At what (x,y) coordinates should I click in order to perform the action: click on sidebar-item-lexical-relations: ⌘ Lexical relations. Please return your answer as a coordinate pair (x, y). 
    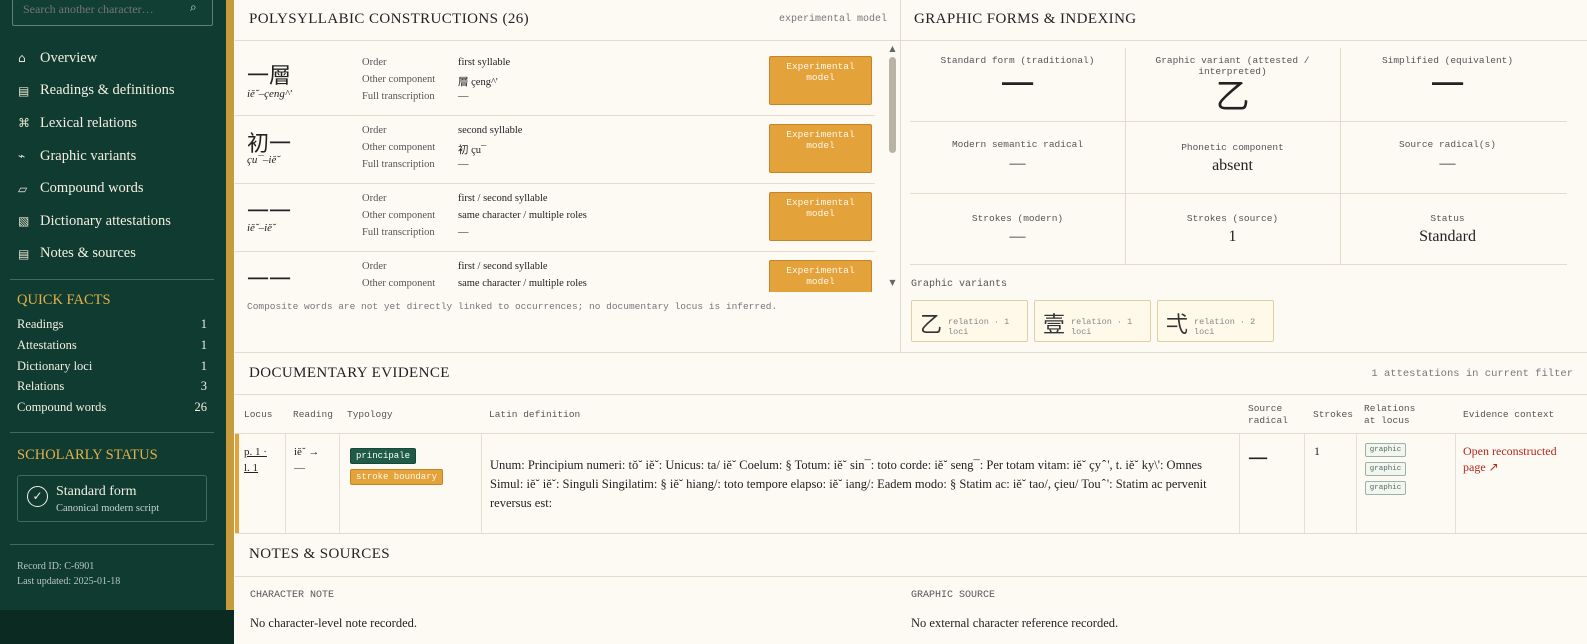
    Looking at the image, I should click on (113, 123).